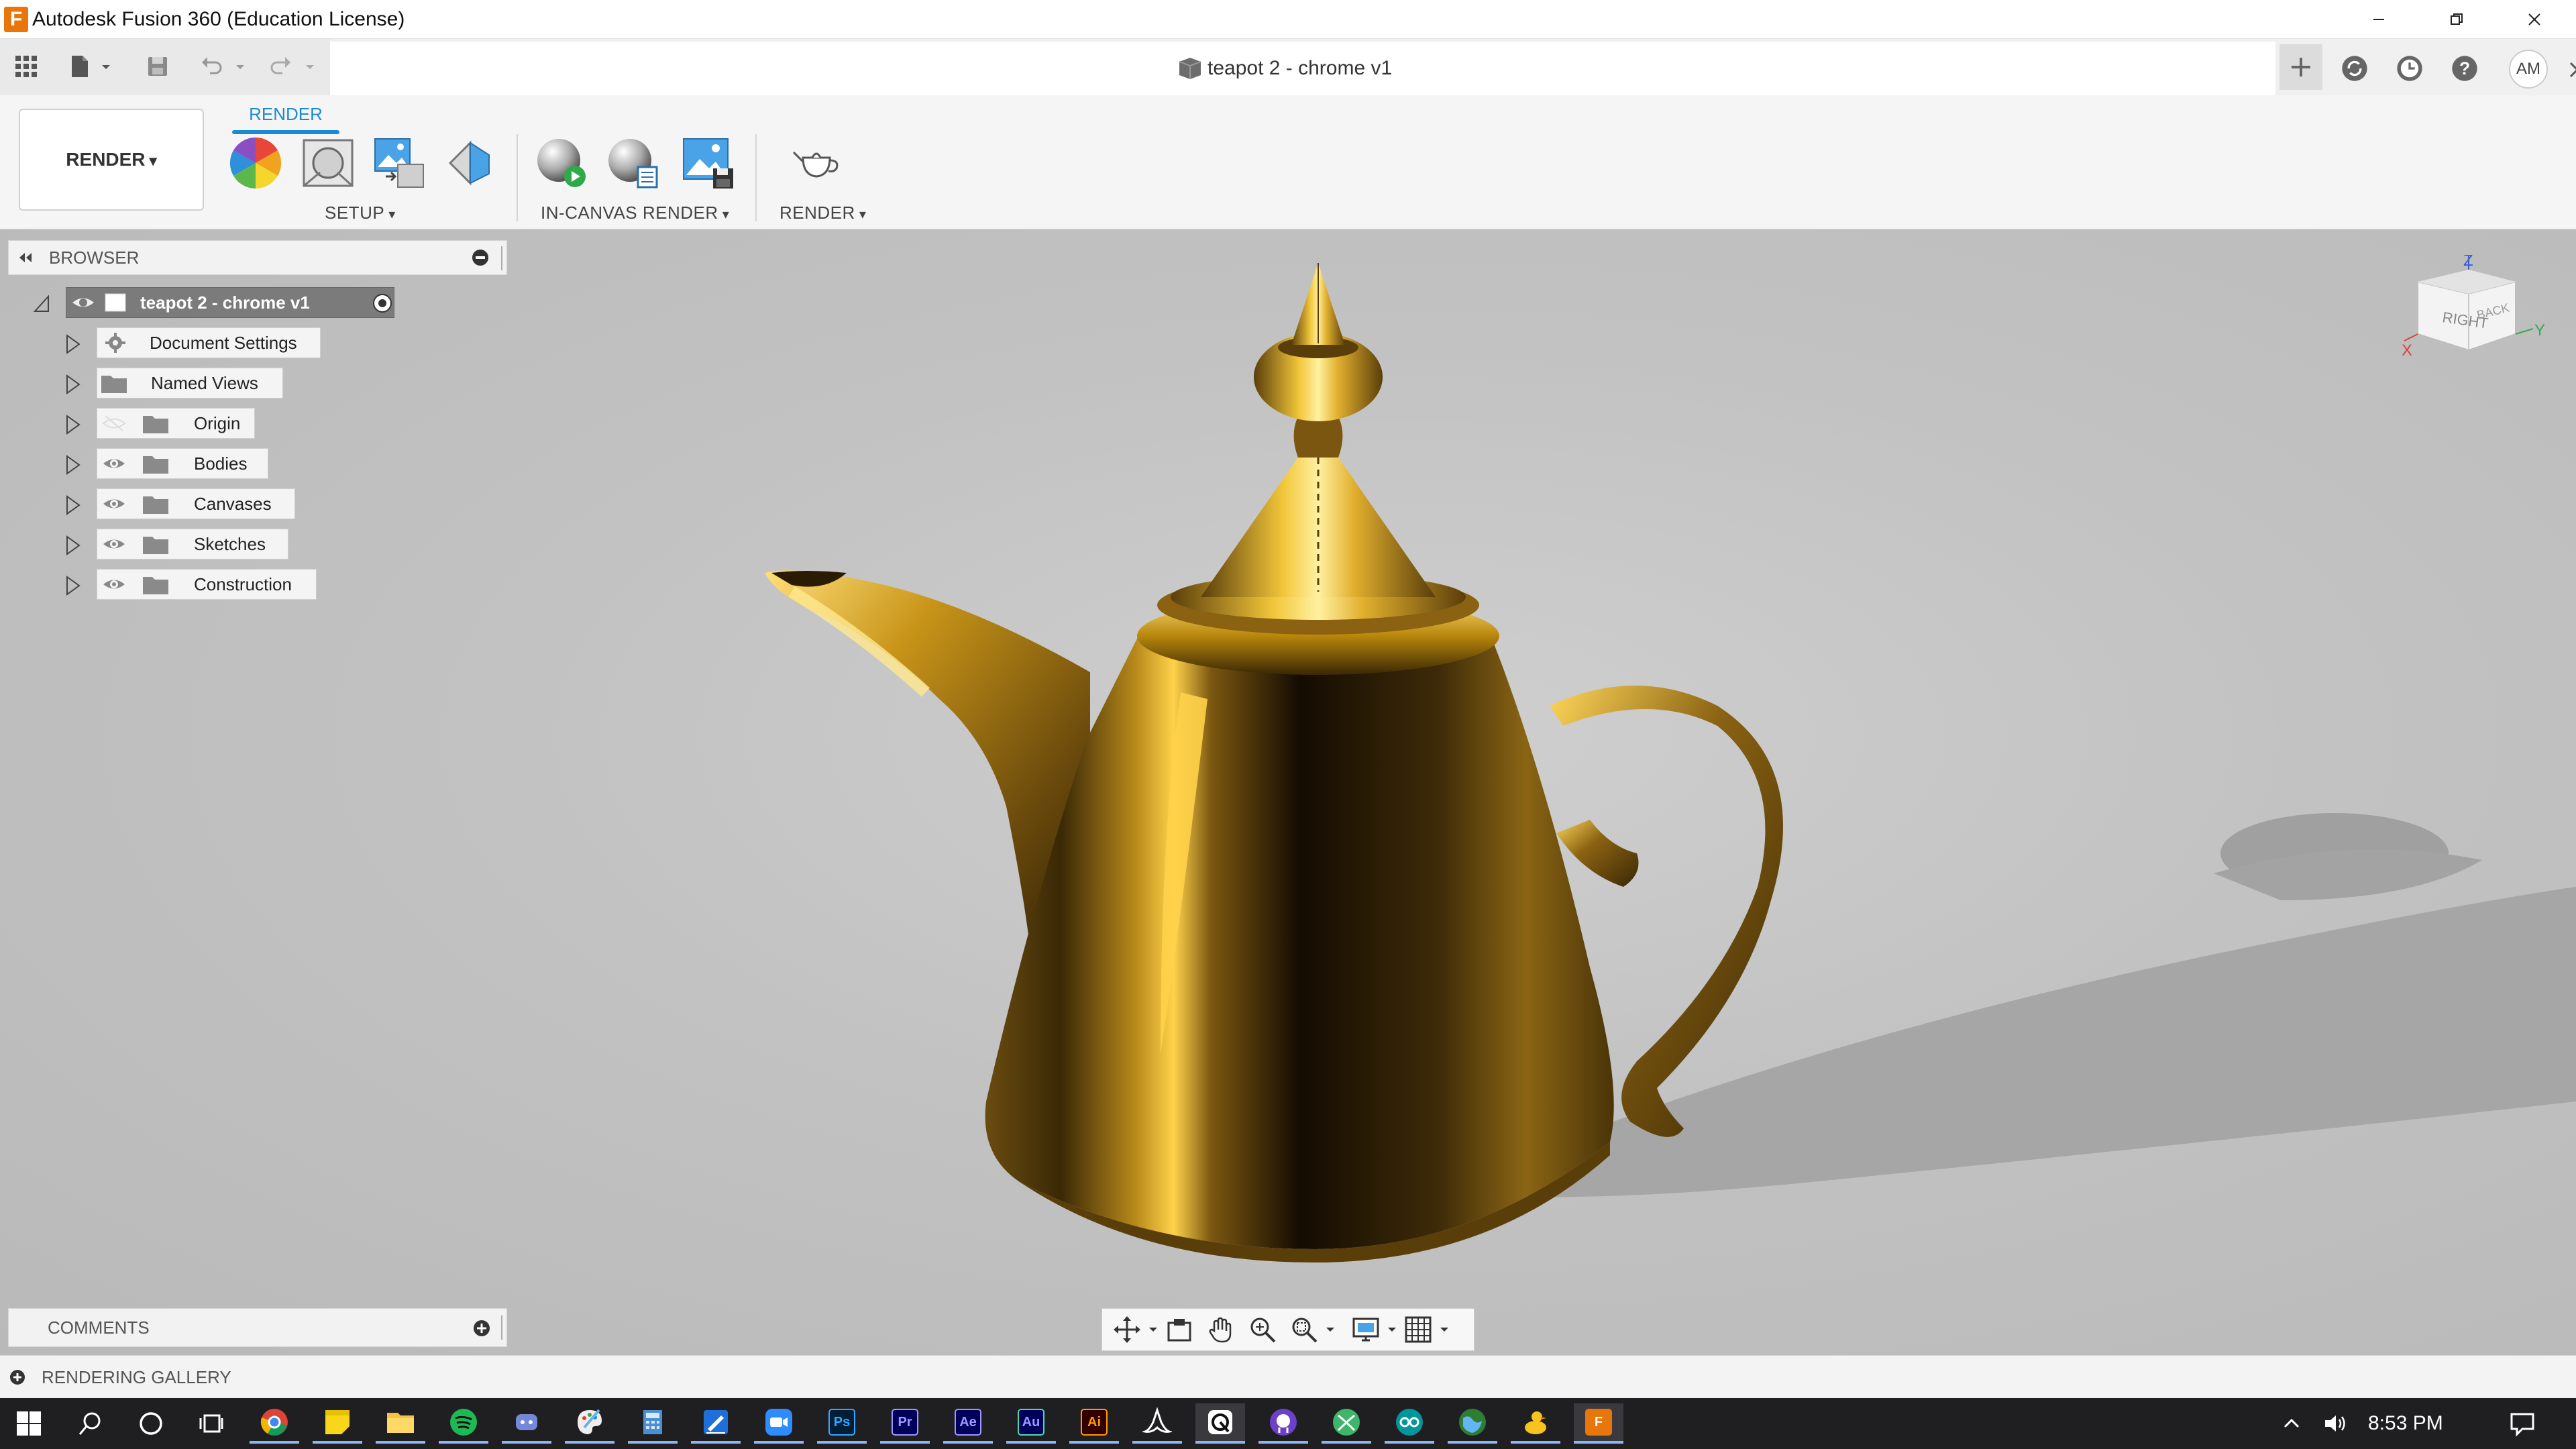 This screenshot has height=1449, width=2576. Describe the element at coordinates (2570, 69) in the screenshot. I see `close-tab-icon` at that location.